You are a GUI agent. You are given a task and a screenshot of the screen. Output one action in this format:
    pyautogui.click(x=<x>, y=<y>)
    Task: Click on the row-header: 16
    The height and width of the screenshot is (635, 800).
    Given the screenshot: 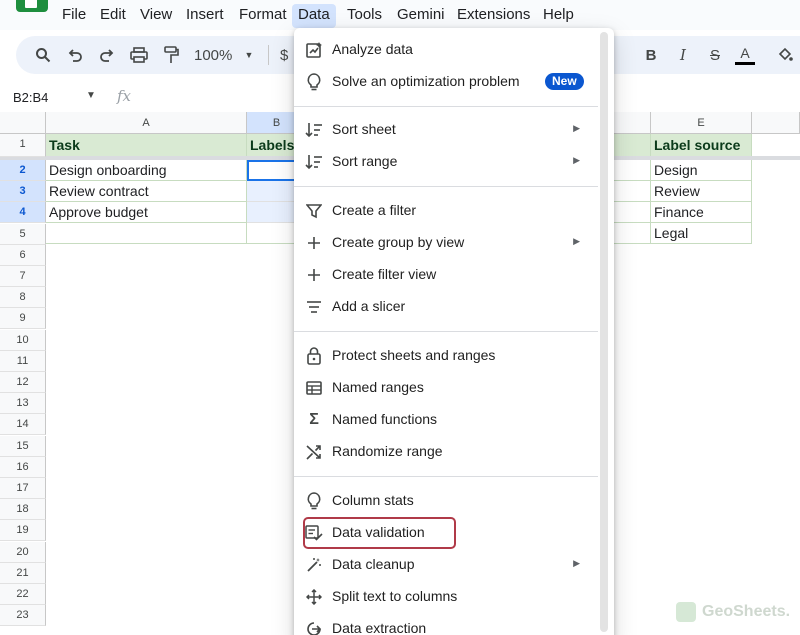 What is the action you would take?
    pyautogui.click(x=23, y=467)
    